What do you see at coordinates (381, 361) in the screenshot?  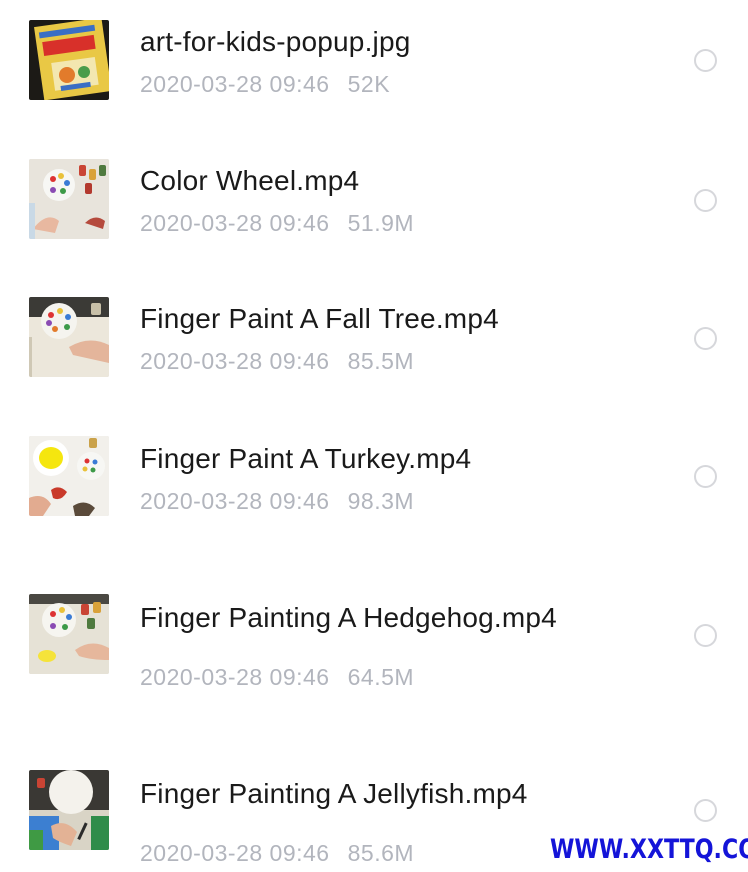 I see `file-size: 85.5M` at bounding box center [381, 361].